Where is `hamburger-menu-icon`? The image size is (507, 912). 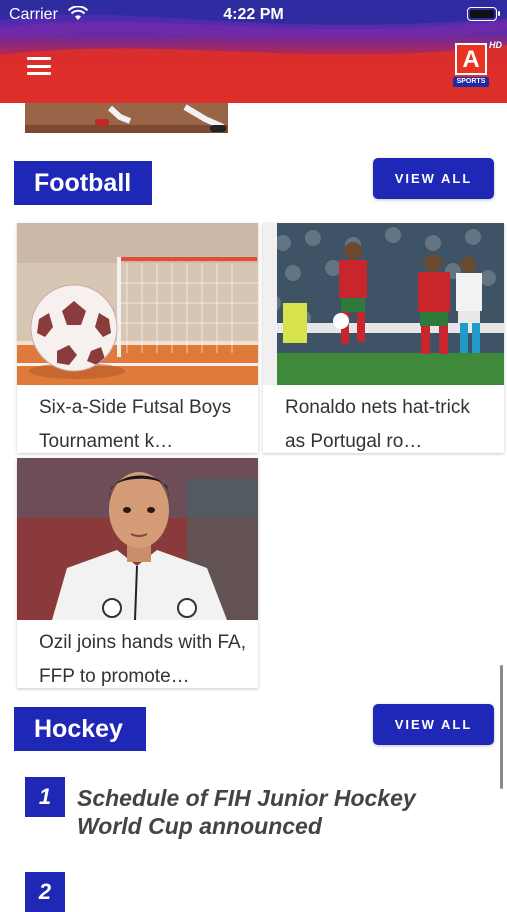 hamburger-menu-icon is located at coordinates (39, 66).